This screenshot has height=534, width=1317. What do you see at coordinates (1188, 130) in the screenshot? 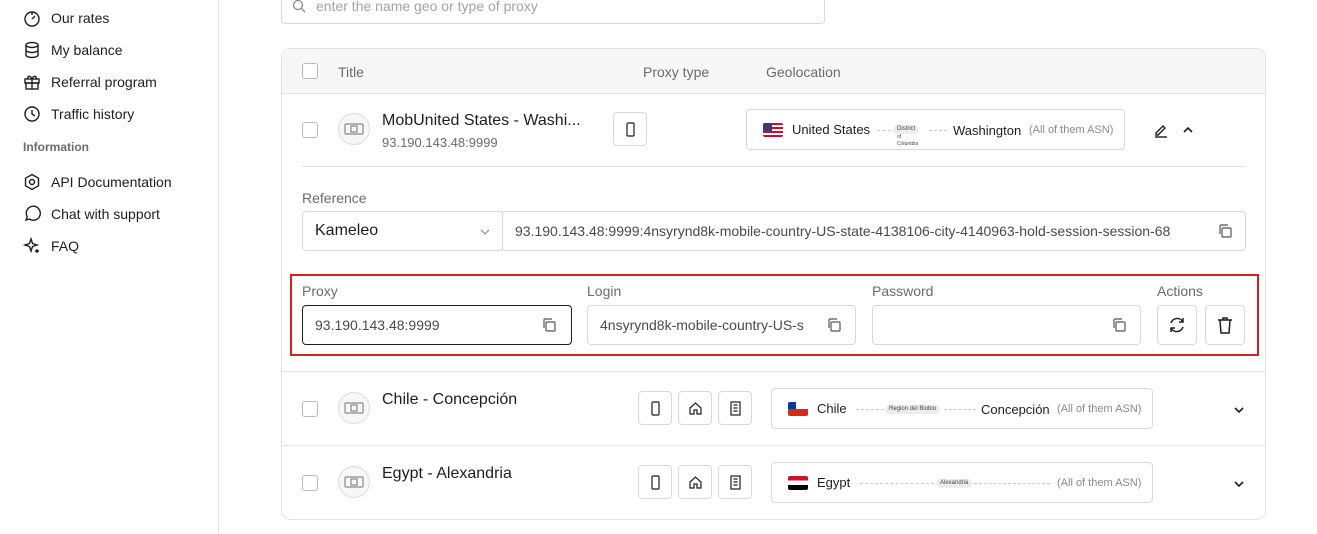
I see `chevron-up-icon` at bounding box center [1188, 130].